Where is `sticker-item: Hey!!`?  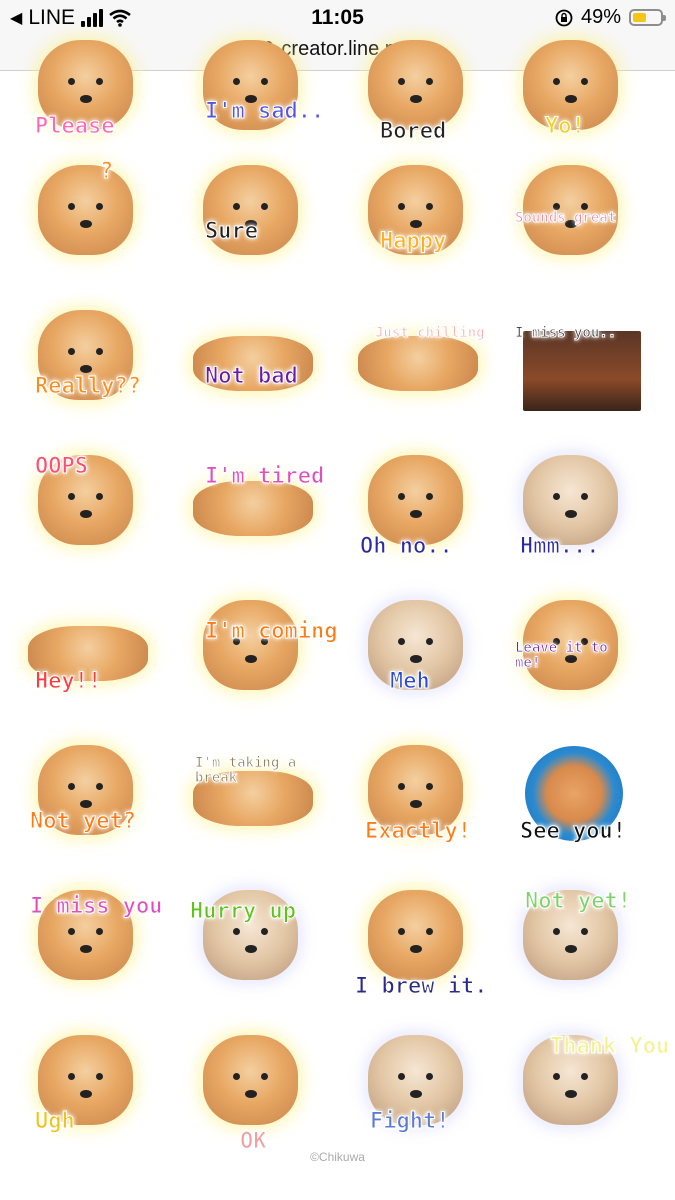 sticker-item: Hey!! is located at coordinates (87, 648).